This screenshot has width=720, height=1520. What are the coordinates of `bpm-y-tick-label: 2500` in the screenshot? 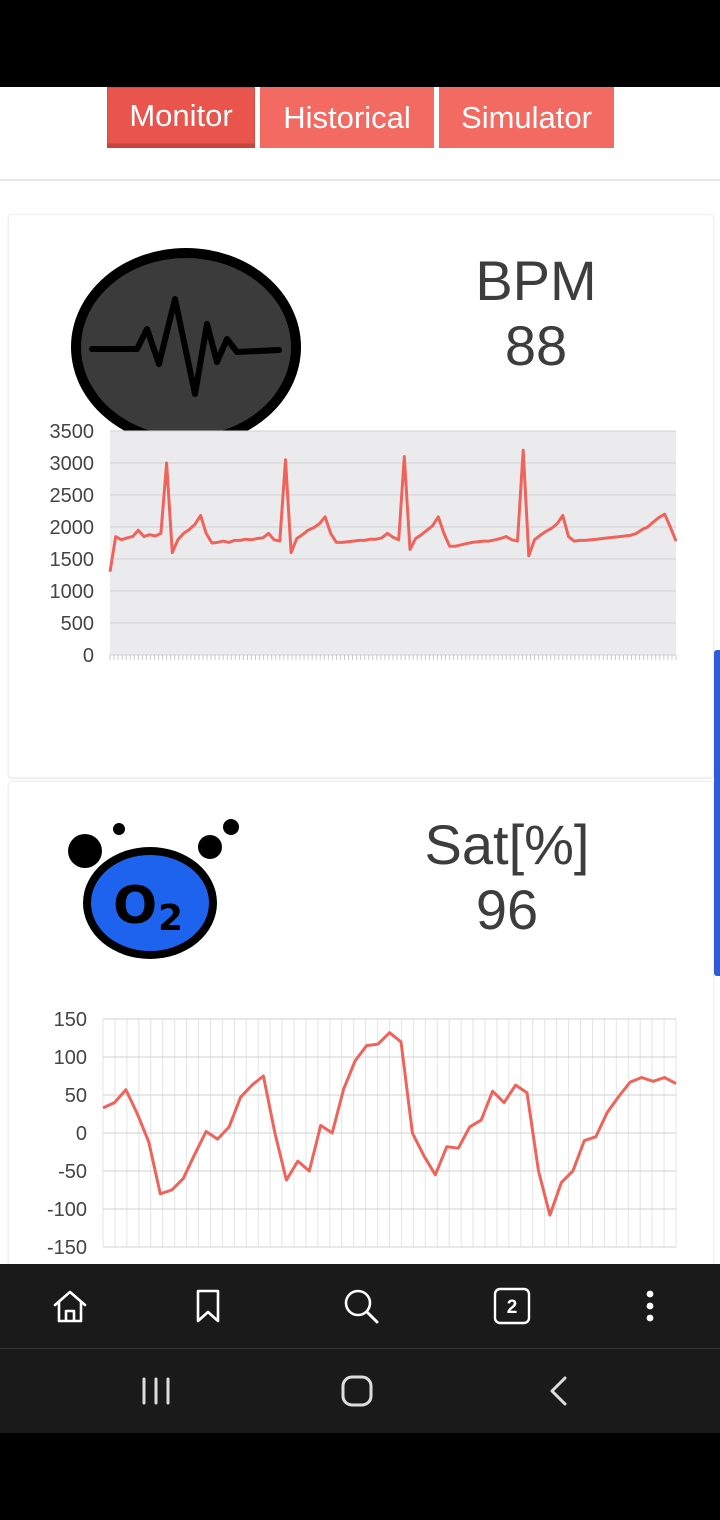 It's located at (72, 496).